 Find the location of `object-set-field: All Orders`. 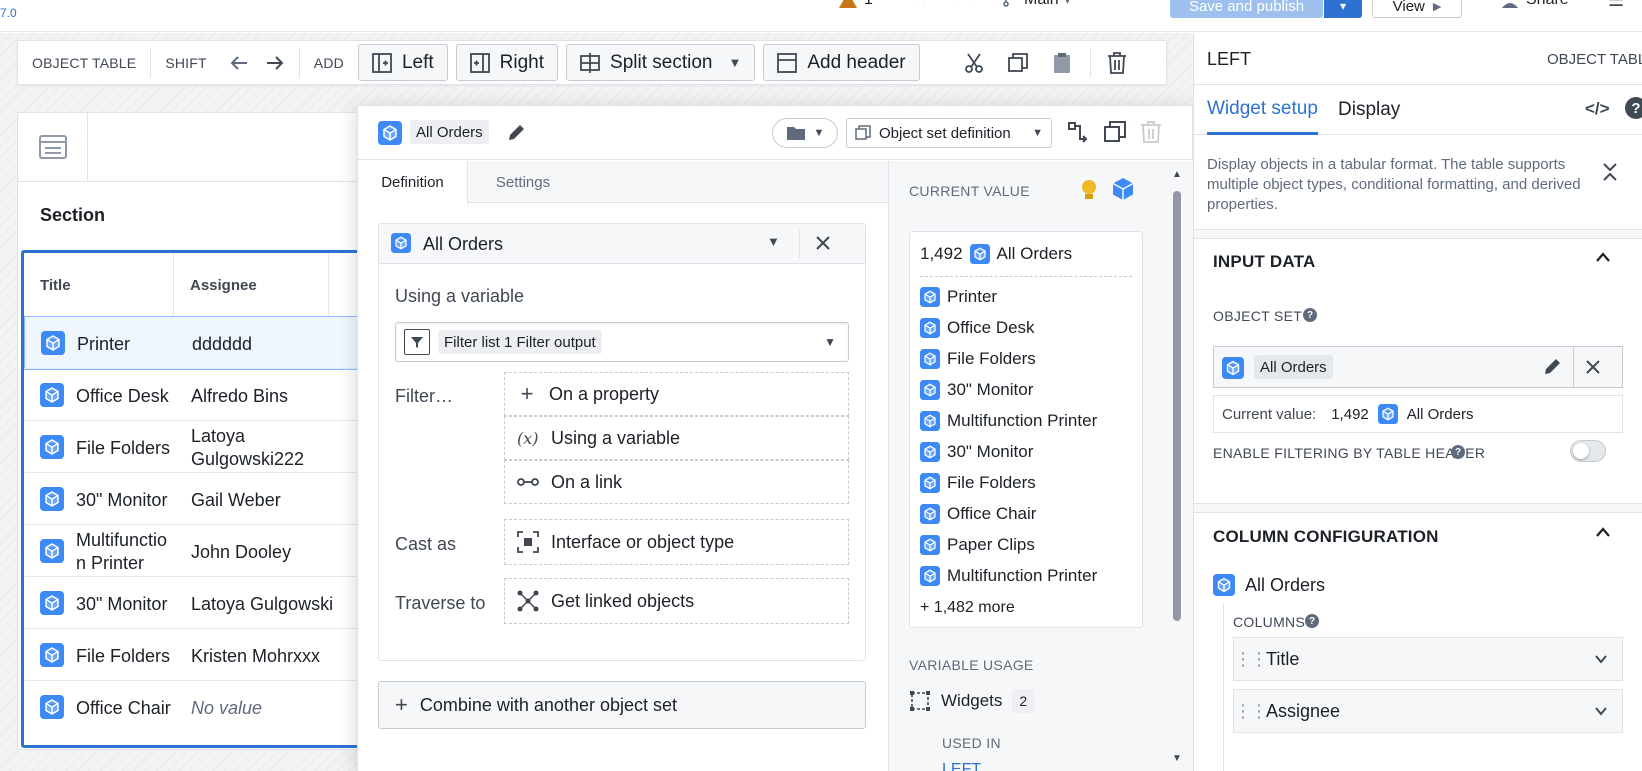

object-set-field: All Orders is located at coordinates (1418, 367).